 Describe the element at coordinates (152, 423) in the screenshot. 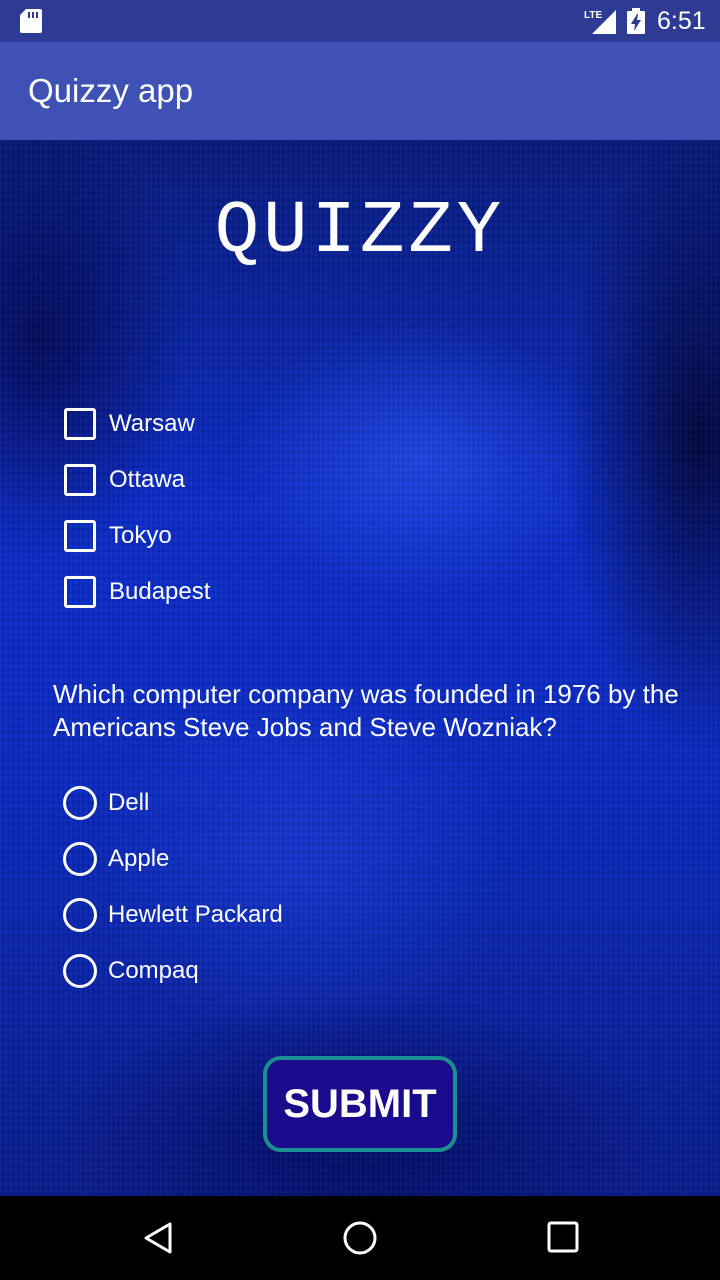

I see `checkbox-label: Warsaw` at that location.